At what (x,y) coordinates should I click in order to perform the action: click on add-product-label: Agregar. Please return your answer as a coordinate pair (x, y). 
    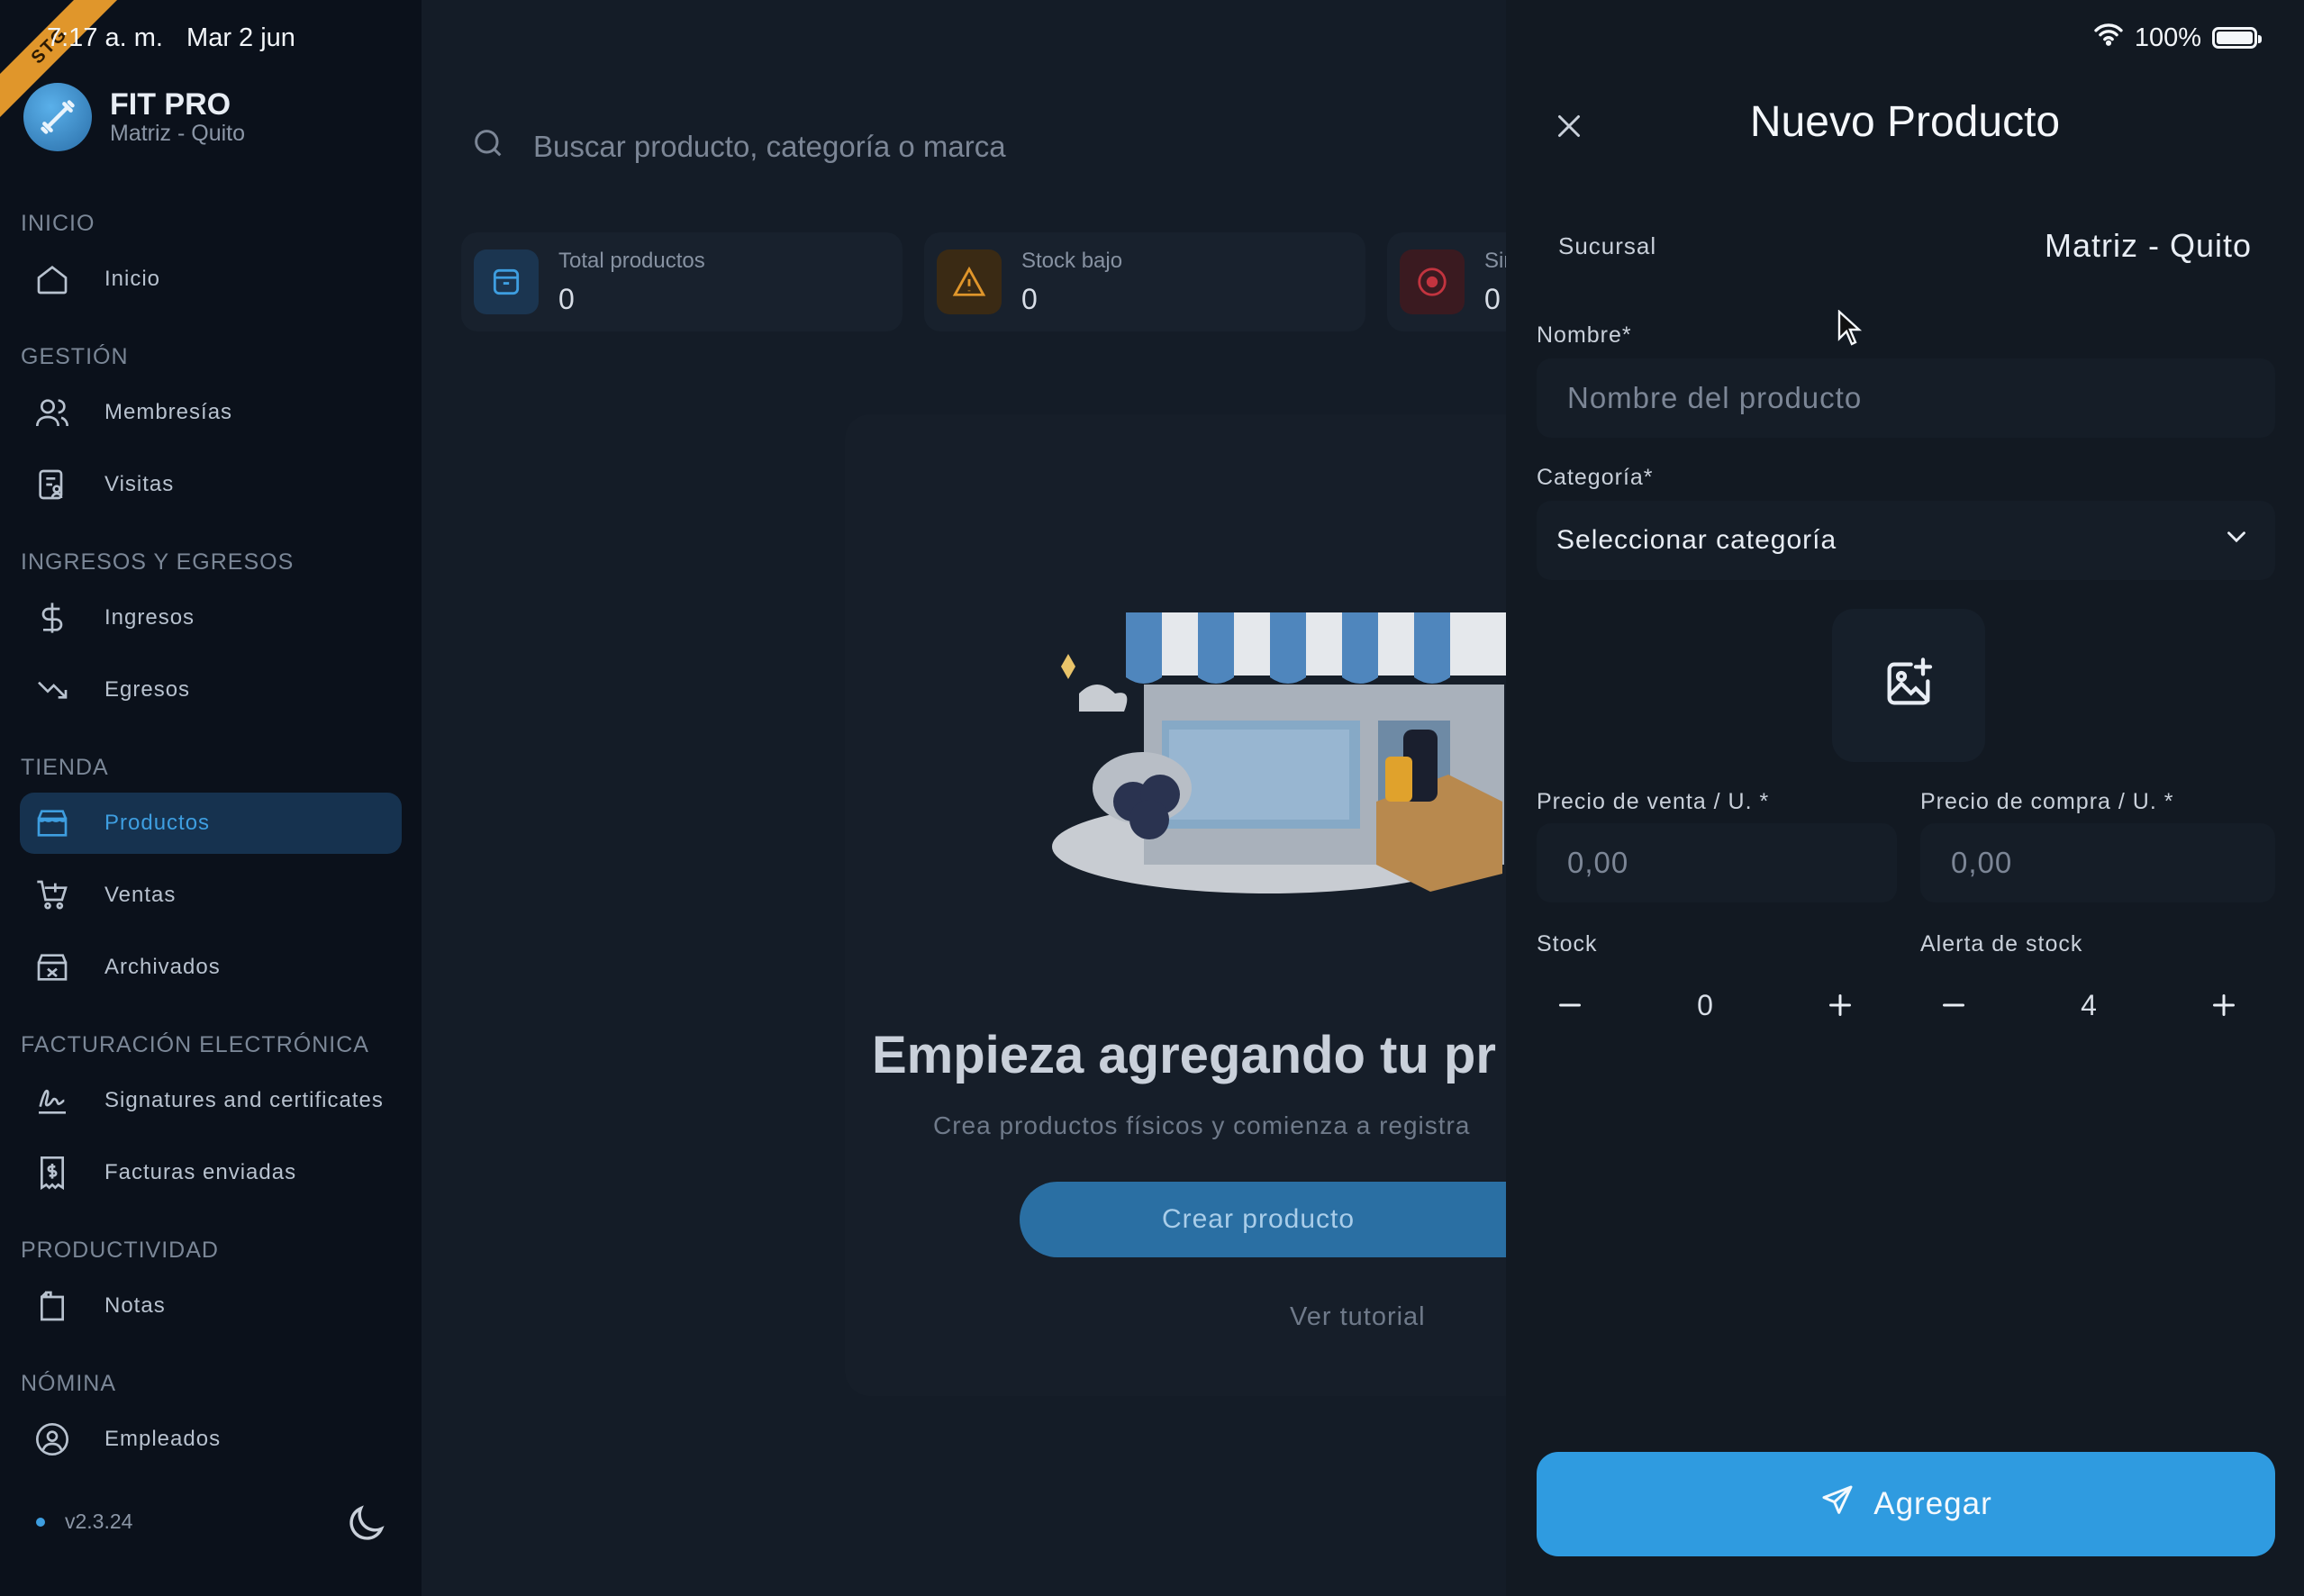
    Looking at the image, I should click on (1932, 1503).